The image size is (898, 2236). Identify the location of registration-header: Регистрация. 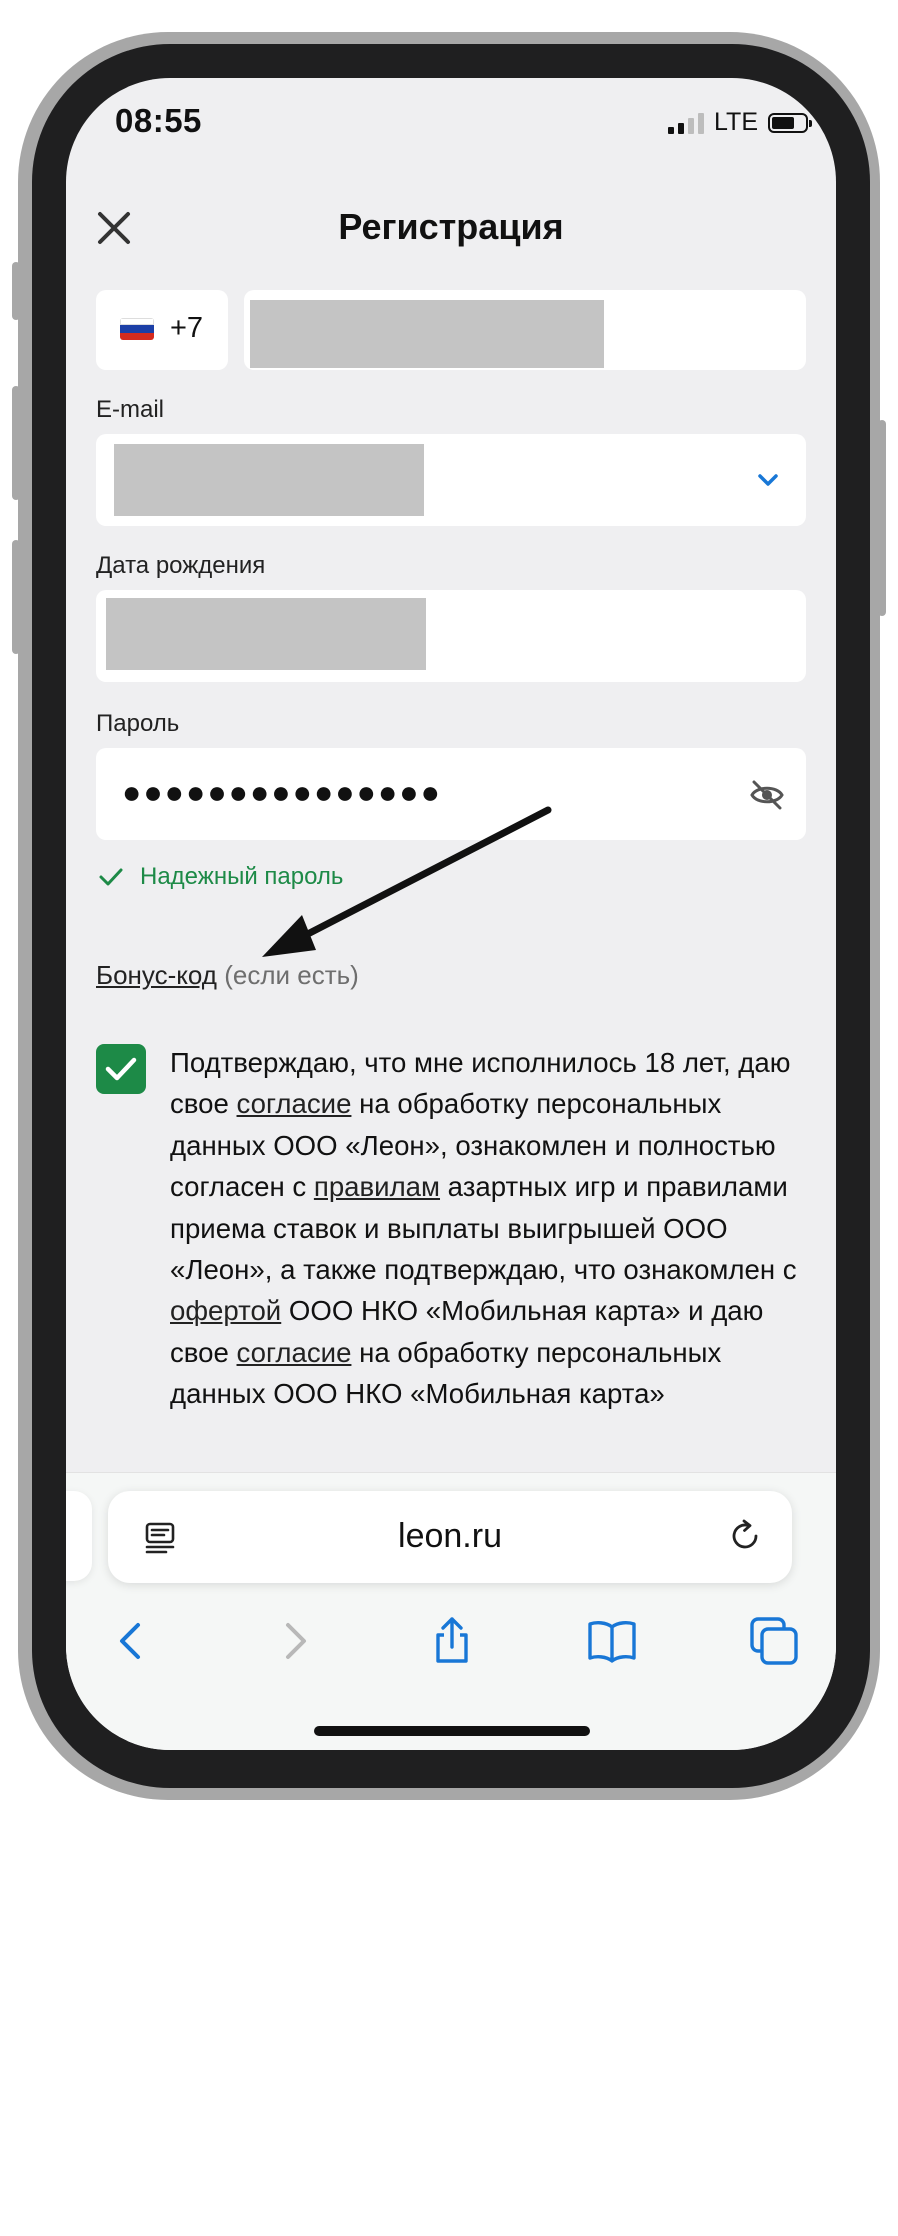
(451, 231).